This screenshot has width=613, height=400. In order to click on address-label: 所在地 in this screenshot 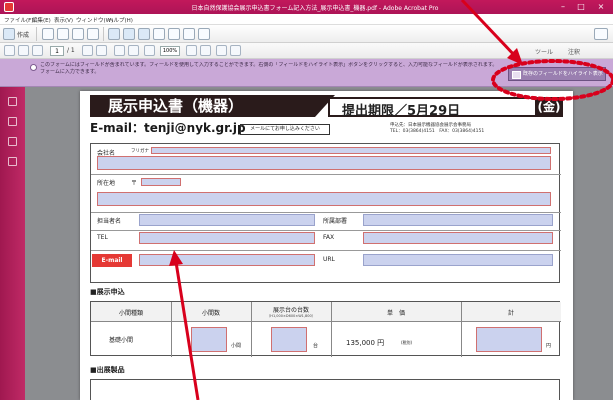, I will do `click(106, 183)`.